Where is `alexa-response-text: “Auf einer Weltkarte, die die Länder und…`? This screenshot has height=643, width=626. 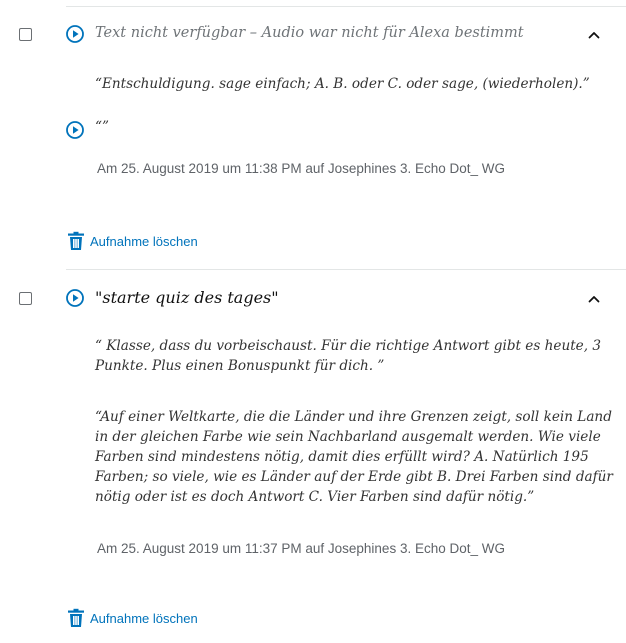 alexa-response-text: “Auf einer Weltkarte, die die Länder und… is located at coordinates (354, 457).